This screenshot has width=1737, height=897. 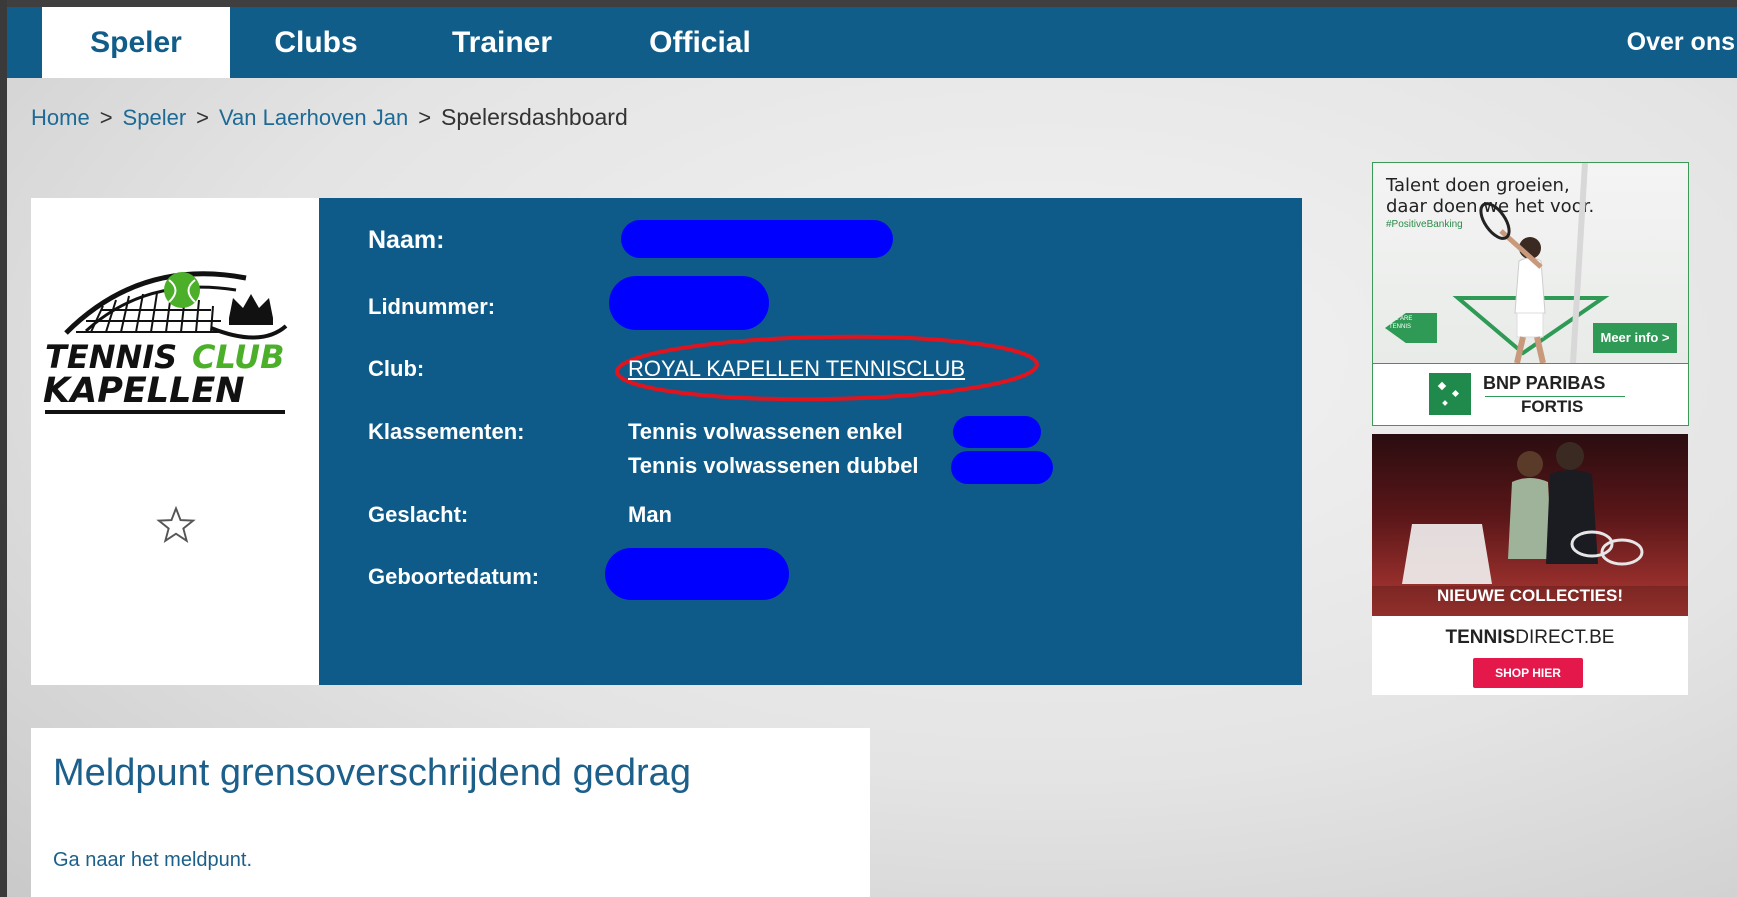 I want to click on geslacht-value: Man, so click(x=650, y=514).